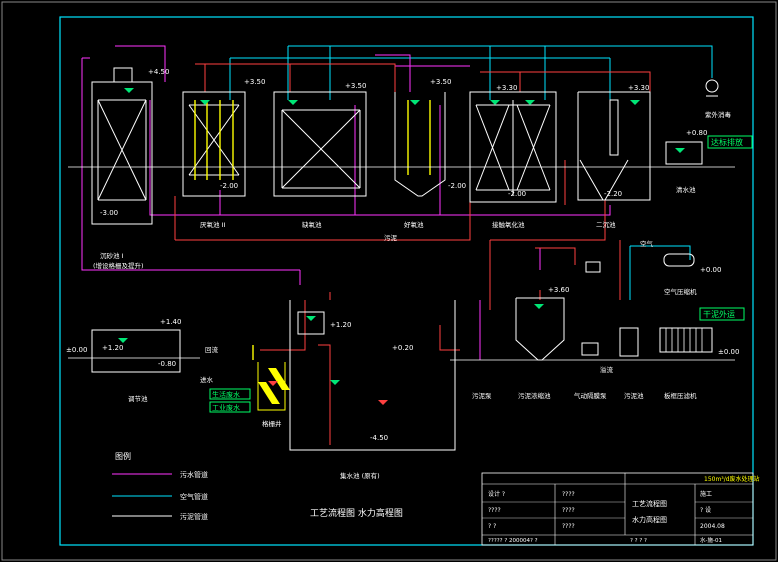  What do you see at coordinates (686, 340) in the screenshot?
I see `filter-press` at bounding box center [686, 340].